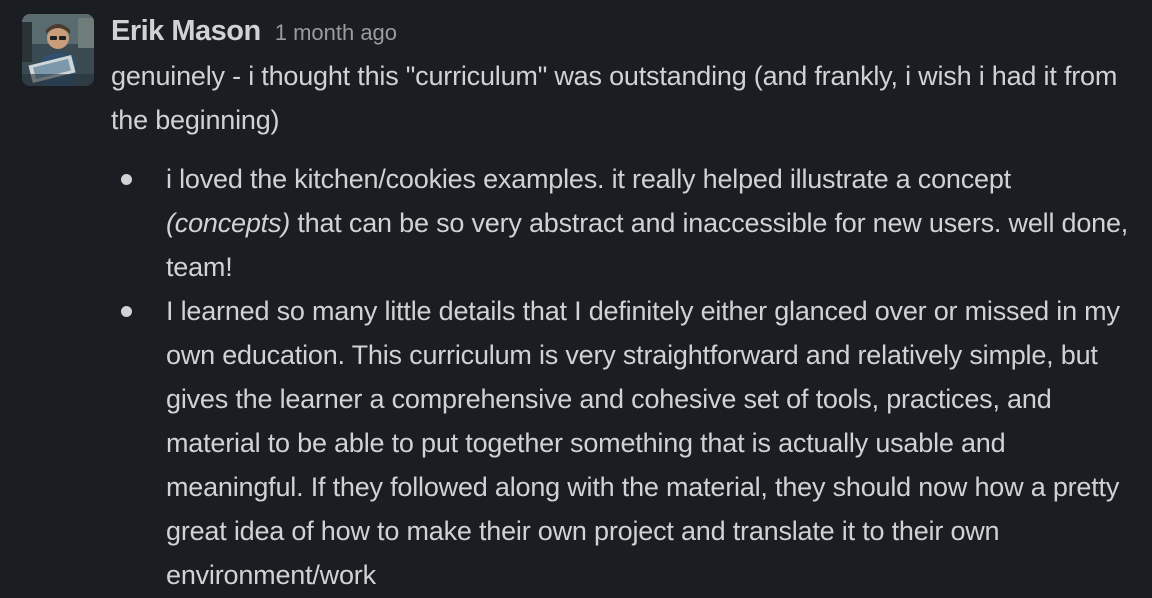 The height and width of the screenshot is (598, 1152). What do you see at coordinates (228, 223) in the screenshot?
I see `list-item-italic: (concepts)` at bounding box center [228, 223].